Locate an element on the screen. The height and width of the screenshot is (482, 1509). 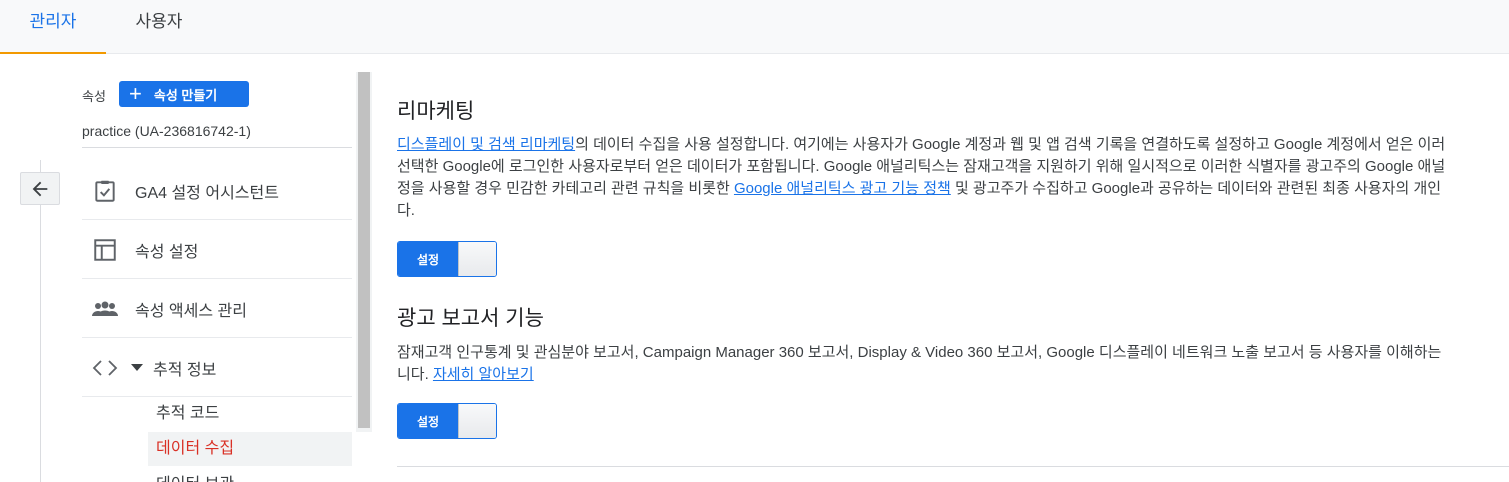
sidebar-item-tracking-info: 추적 정보 is located at coordinates (217, 368).